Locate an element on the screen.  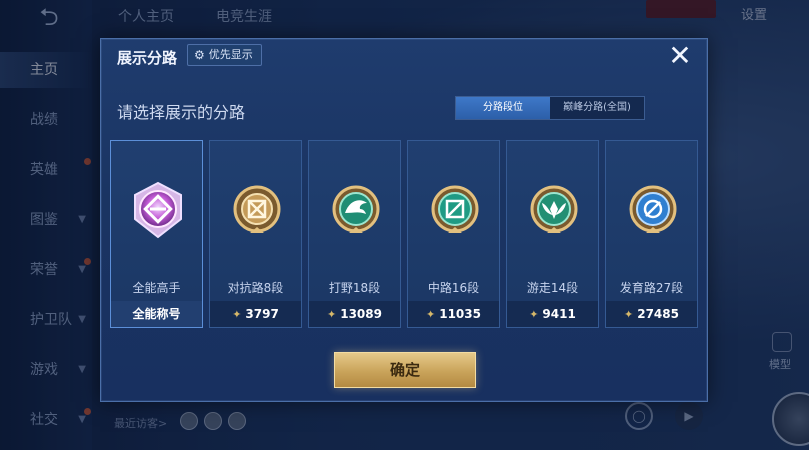
dialog-title: 展示分路 is located at coordinates (147, 58).